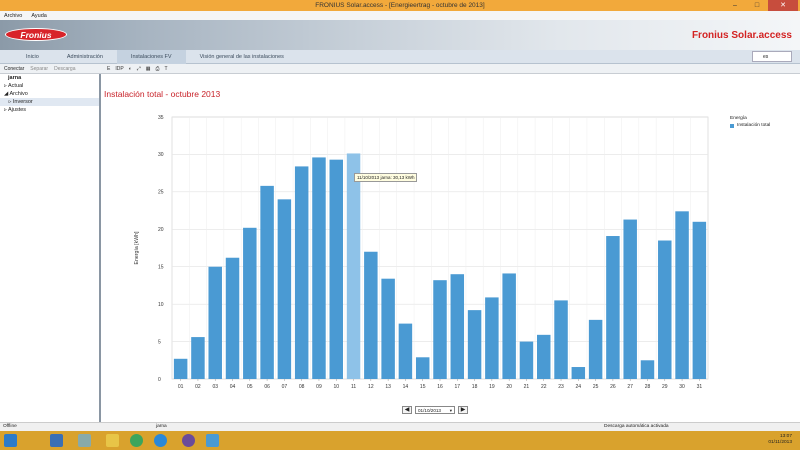 The height and width of the screenshot is (450, 800). I want to click on tree-item-actual: ▹ Actual, so click(49, 86).